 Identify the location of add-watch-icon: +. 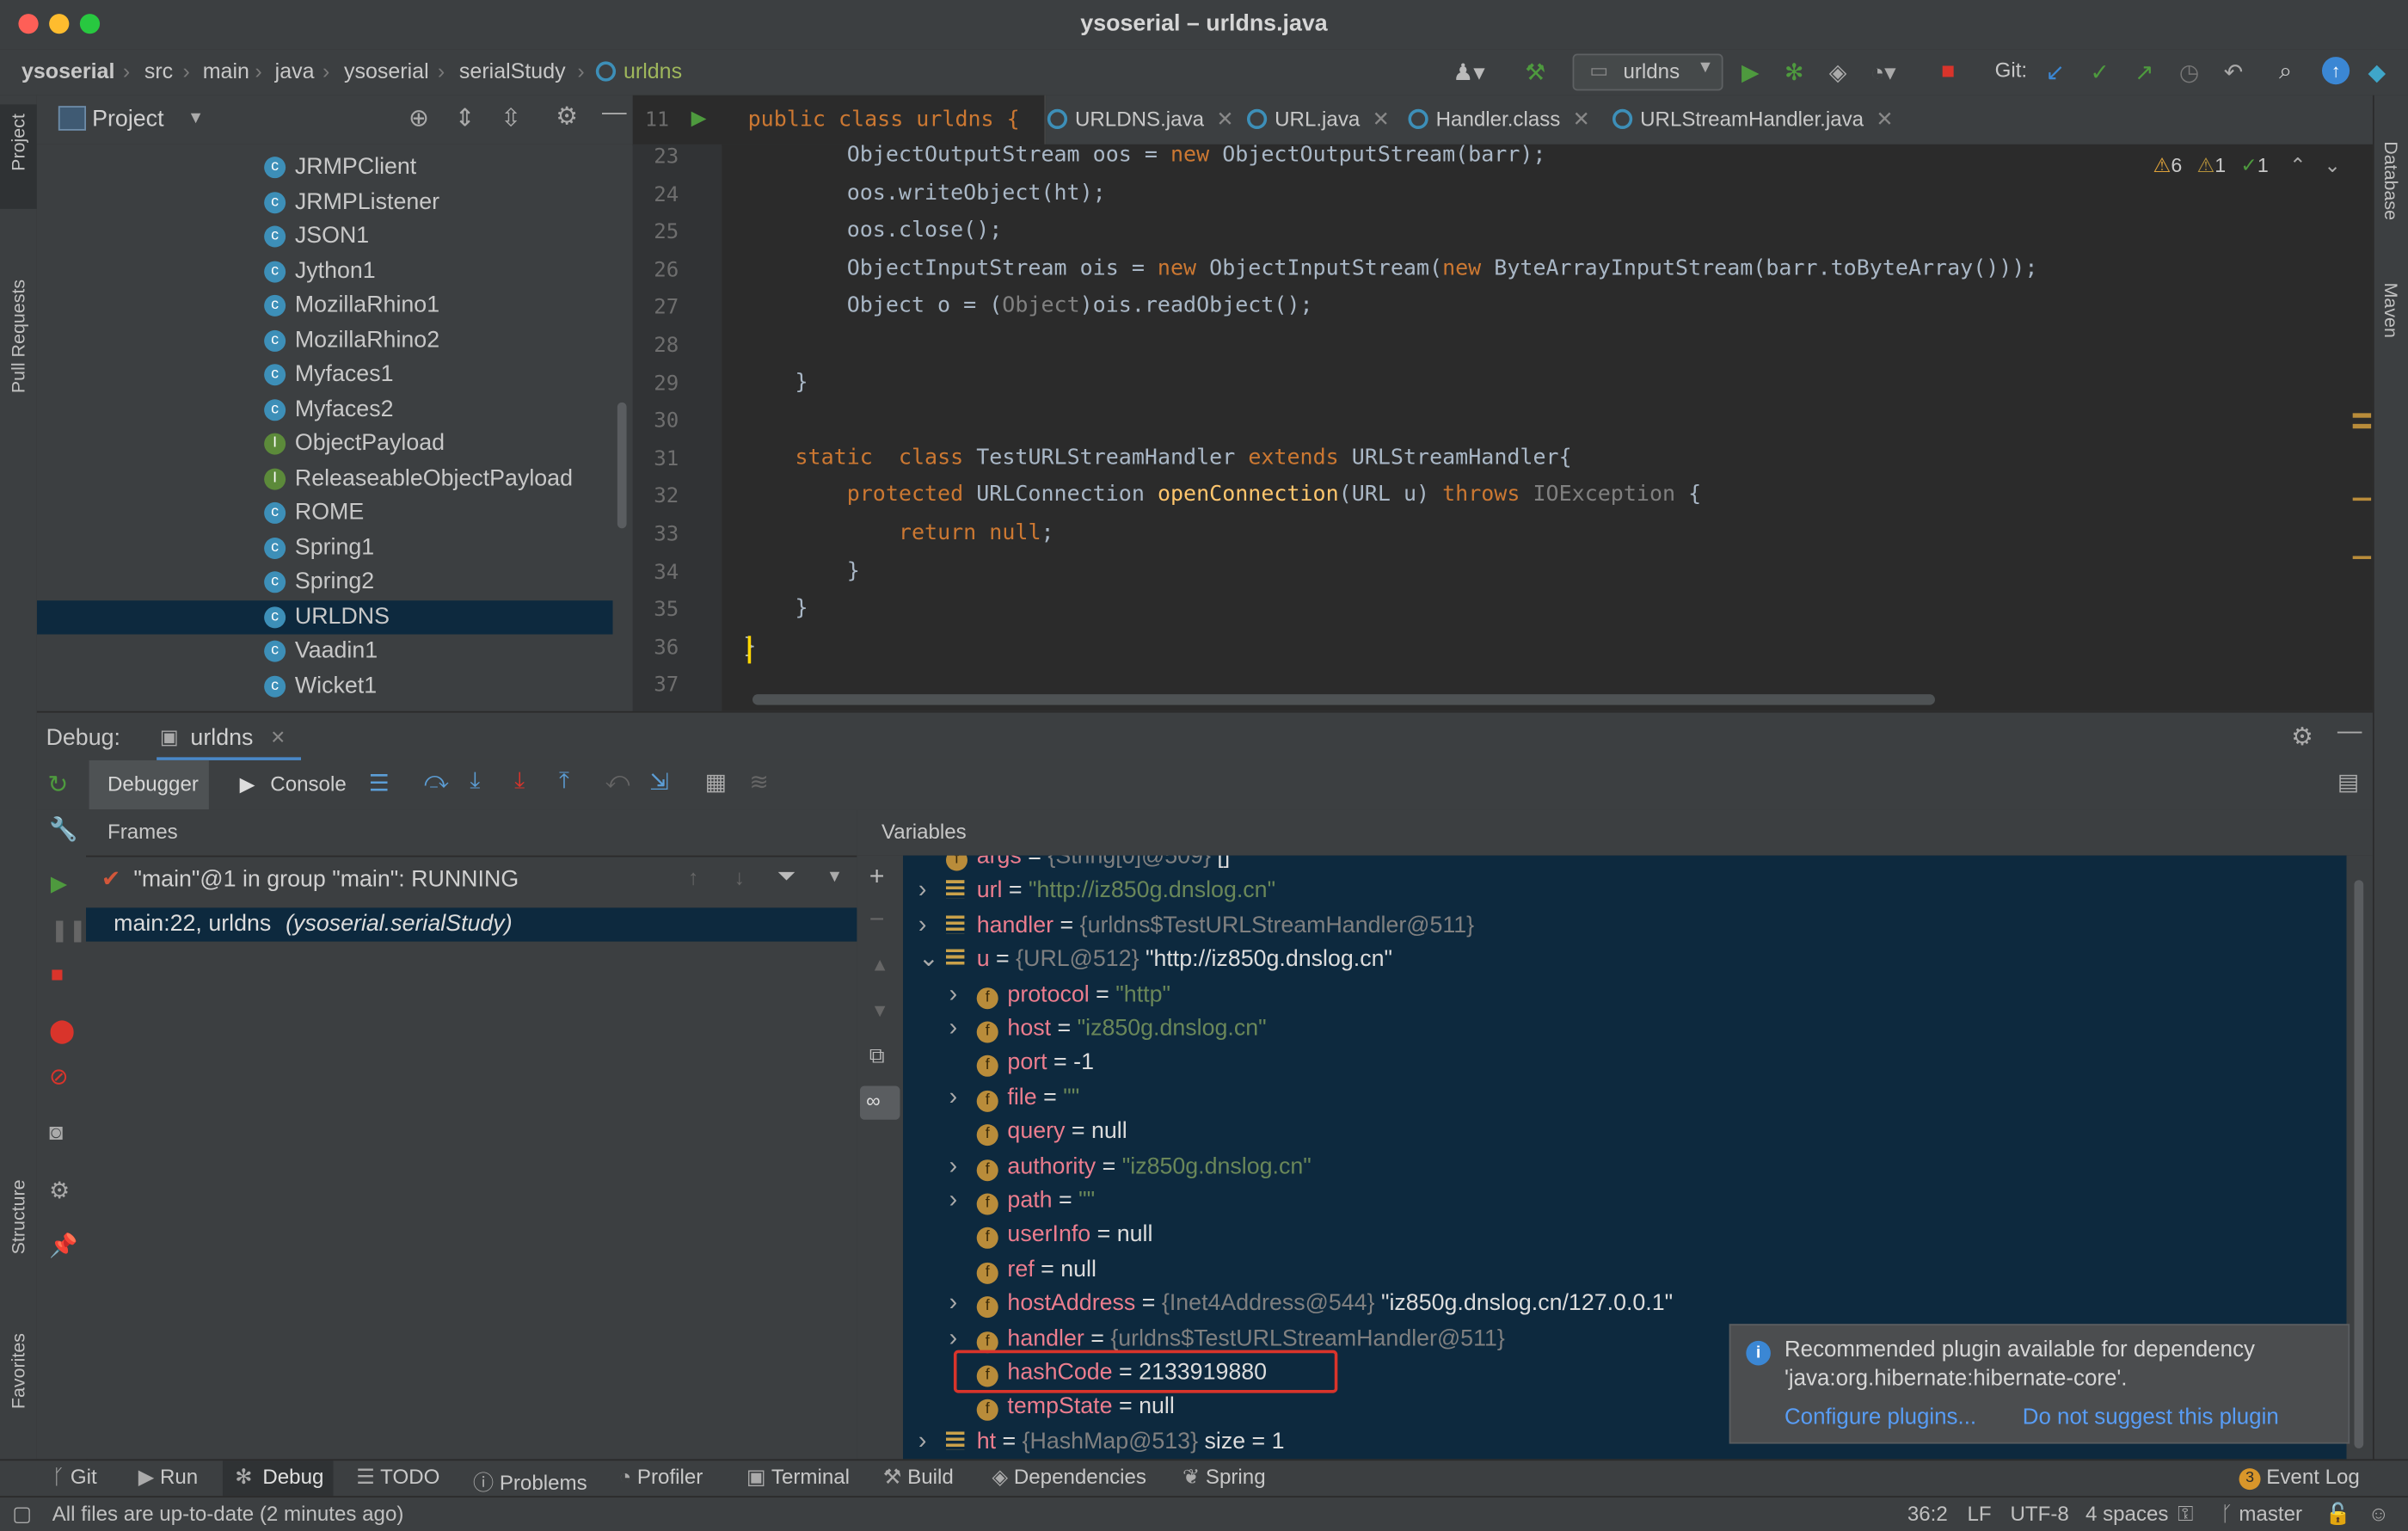
(877, 877).